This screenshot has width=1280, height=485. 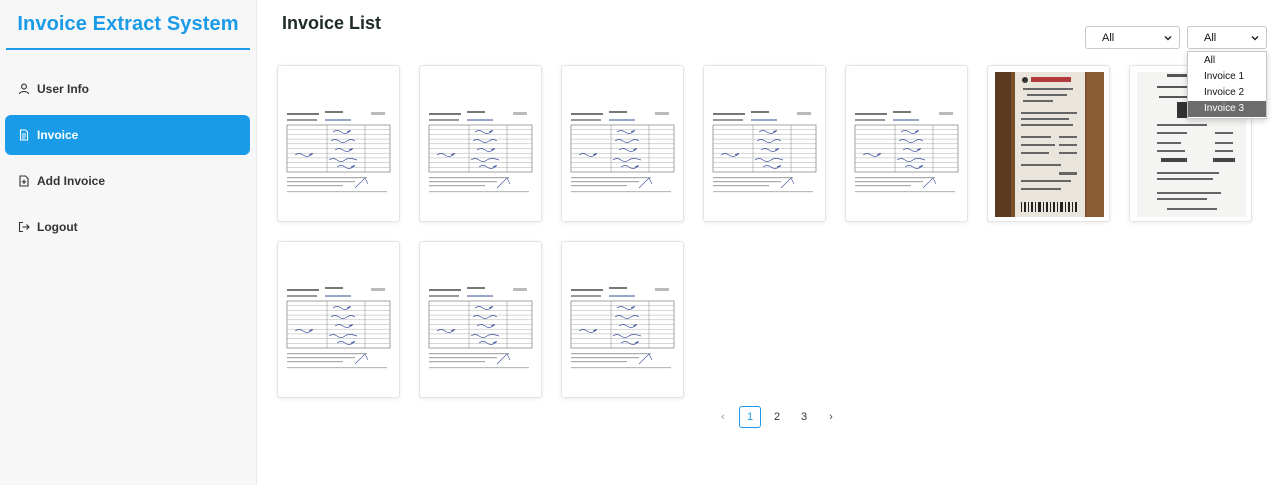 I want to click on sidebar-item-logout: Logout, so click(x=127, y=227).